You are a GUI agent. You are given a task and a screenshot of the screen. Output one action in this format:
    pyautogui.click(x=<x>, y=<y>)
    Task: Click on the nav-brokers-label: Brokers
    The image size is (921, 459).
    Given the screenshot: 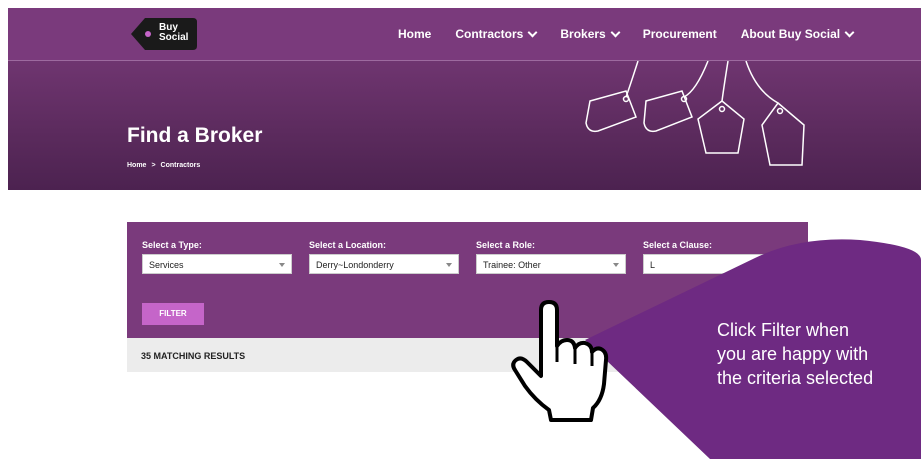 What is the action you would take?
    pyautogui.click(x=583, y=34)
    